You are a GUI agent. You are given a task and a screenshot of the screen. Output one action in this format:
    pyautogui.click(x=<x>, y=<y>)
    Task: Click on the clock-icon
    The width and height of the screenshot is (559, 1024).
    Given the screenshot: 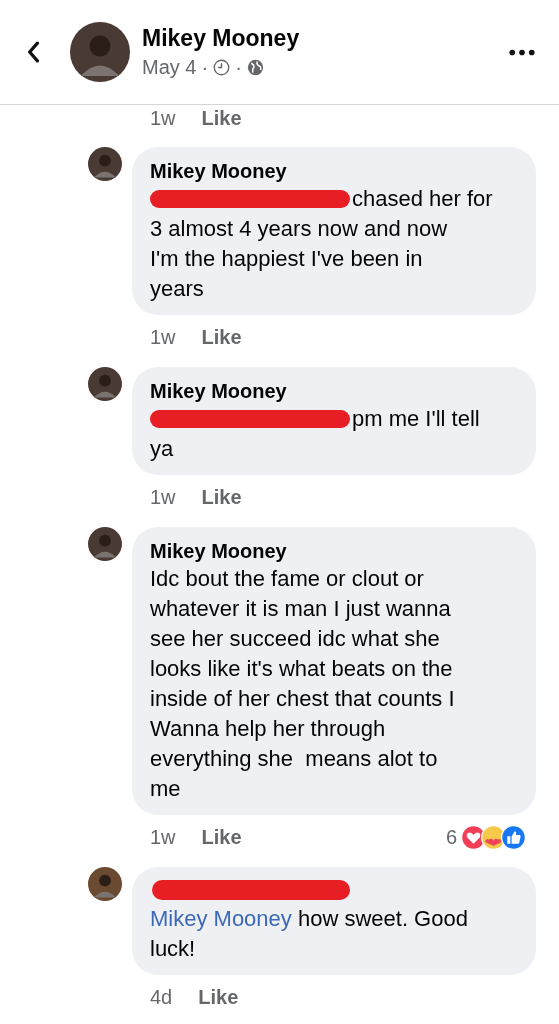 What is the action you would take?
    pyautogui.click(x=222, y=67)
    